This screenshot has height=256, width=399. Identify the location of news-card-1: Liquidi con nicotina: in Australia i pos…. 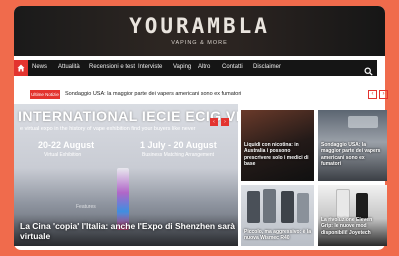
(277, 145).